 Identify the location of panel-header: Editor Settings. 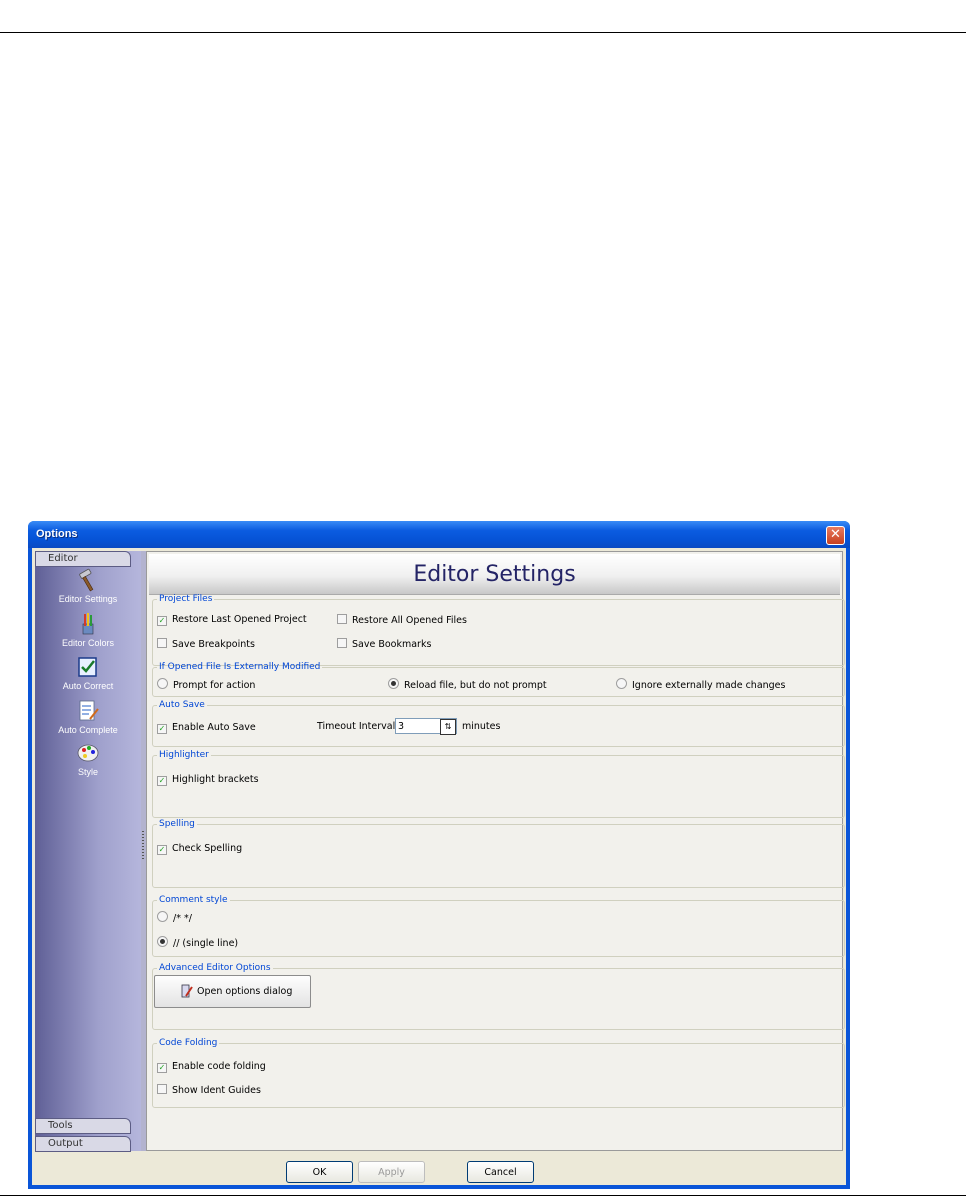
(494, 574).